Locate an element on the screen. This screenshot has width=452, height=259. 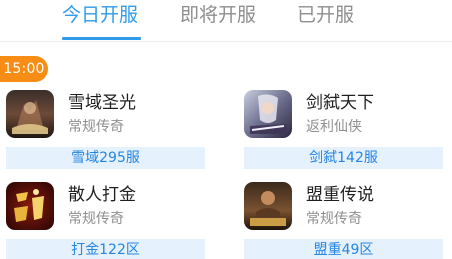
game-card-mengzhong: 盟重传说 常规传奇 盟重49区 is located at coordinates (344, 220).